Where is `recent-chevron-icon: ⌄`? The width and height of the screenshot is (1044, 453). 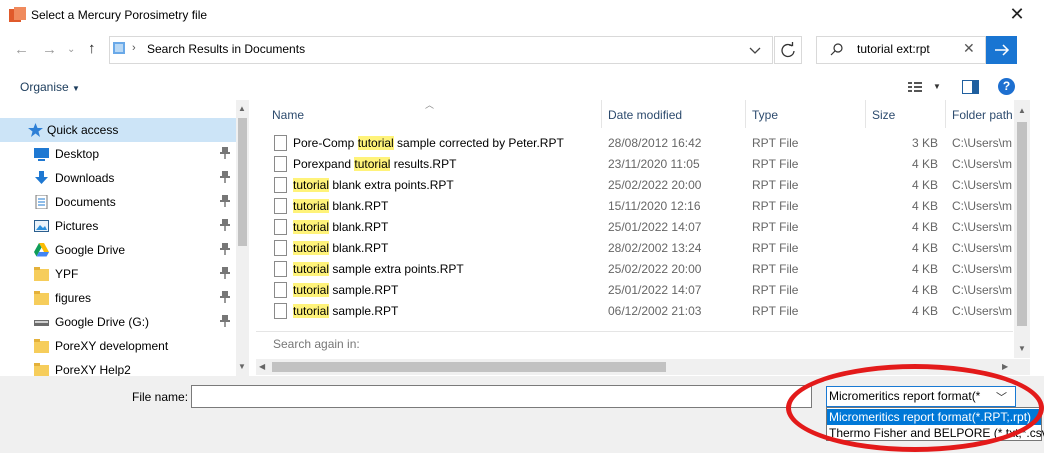
recent-chevron-icon: ⌄ is located at coordinates (71, 50).